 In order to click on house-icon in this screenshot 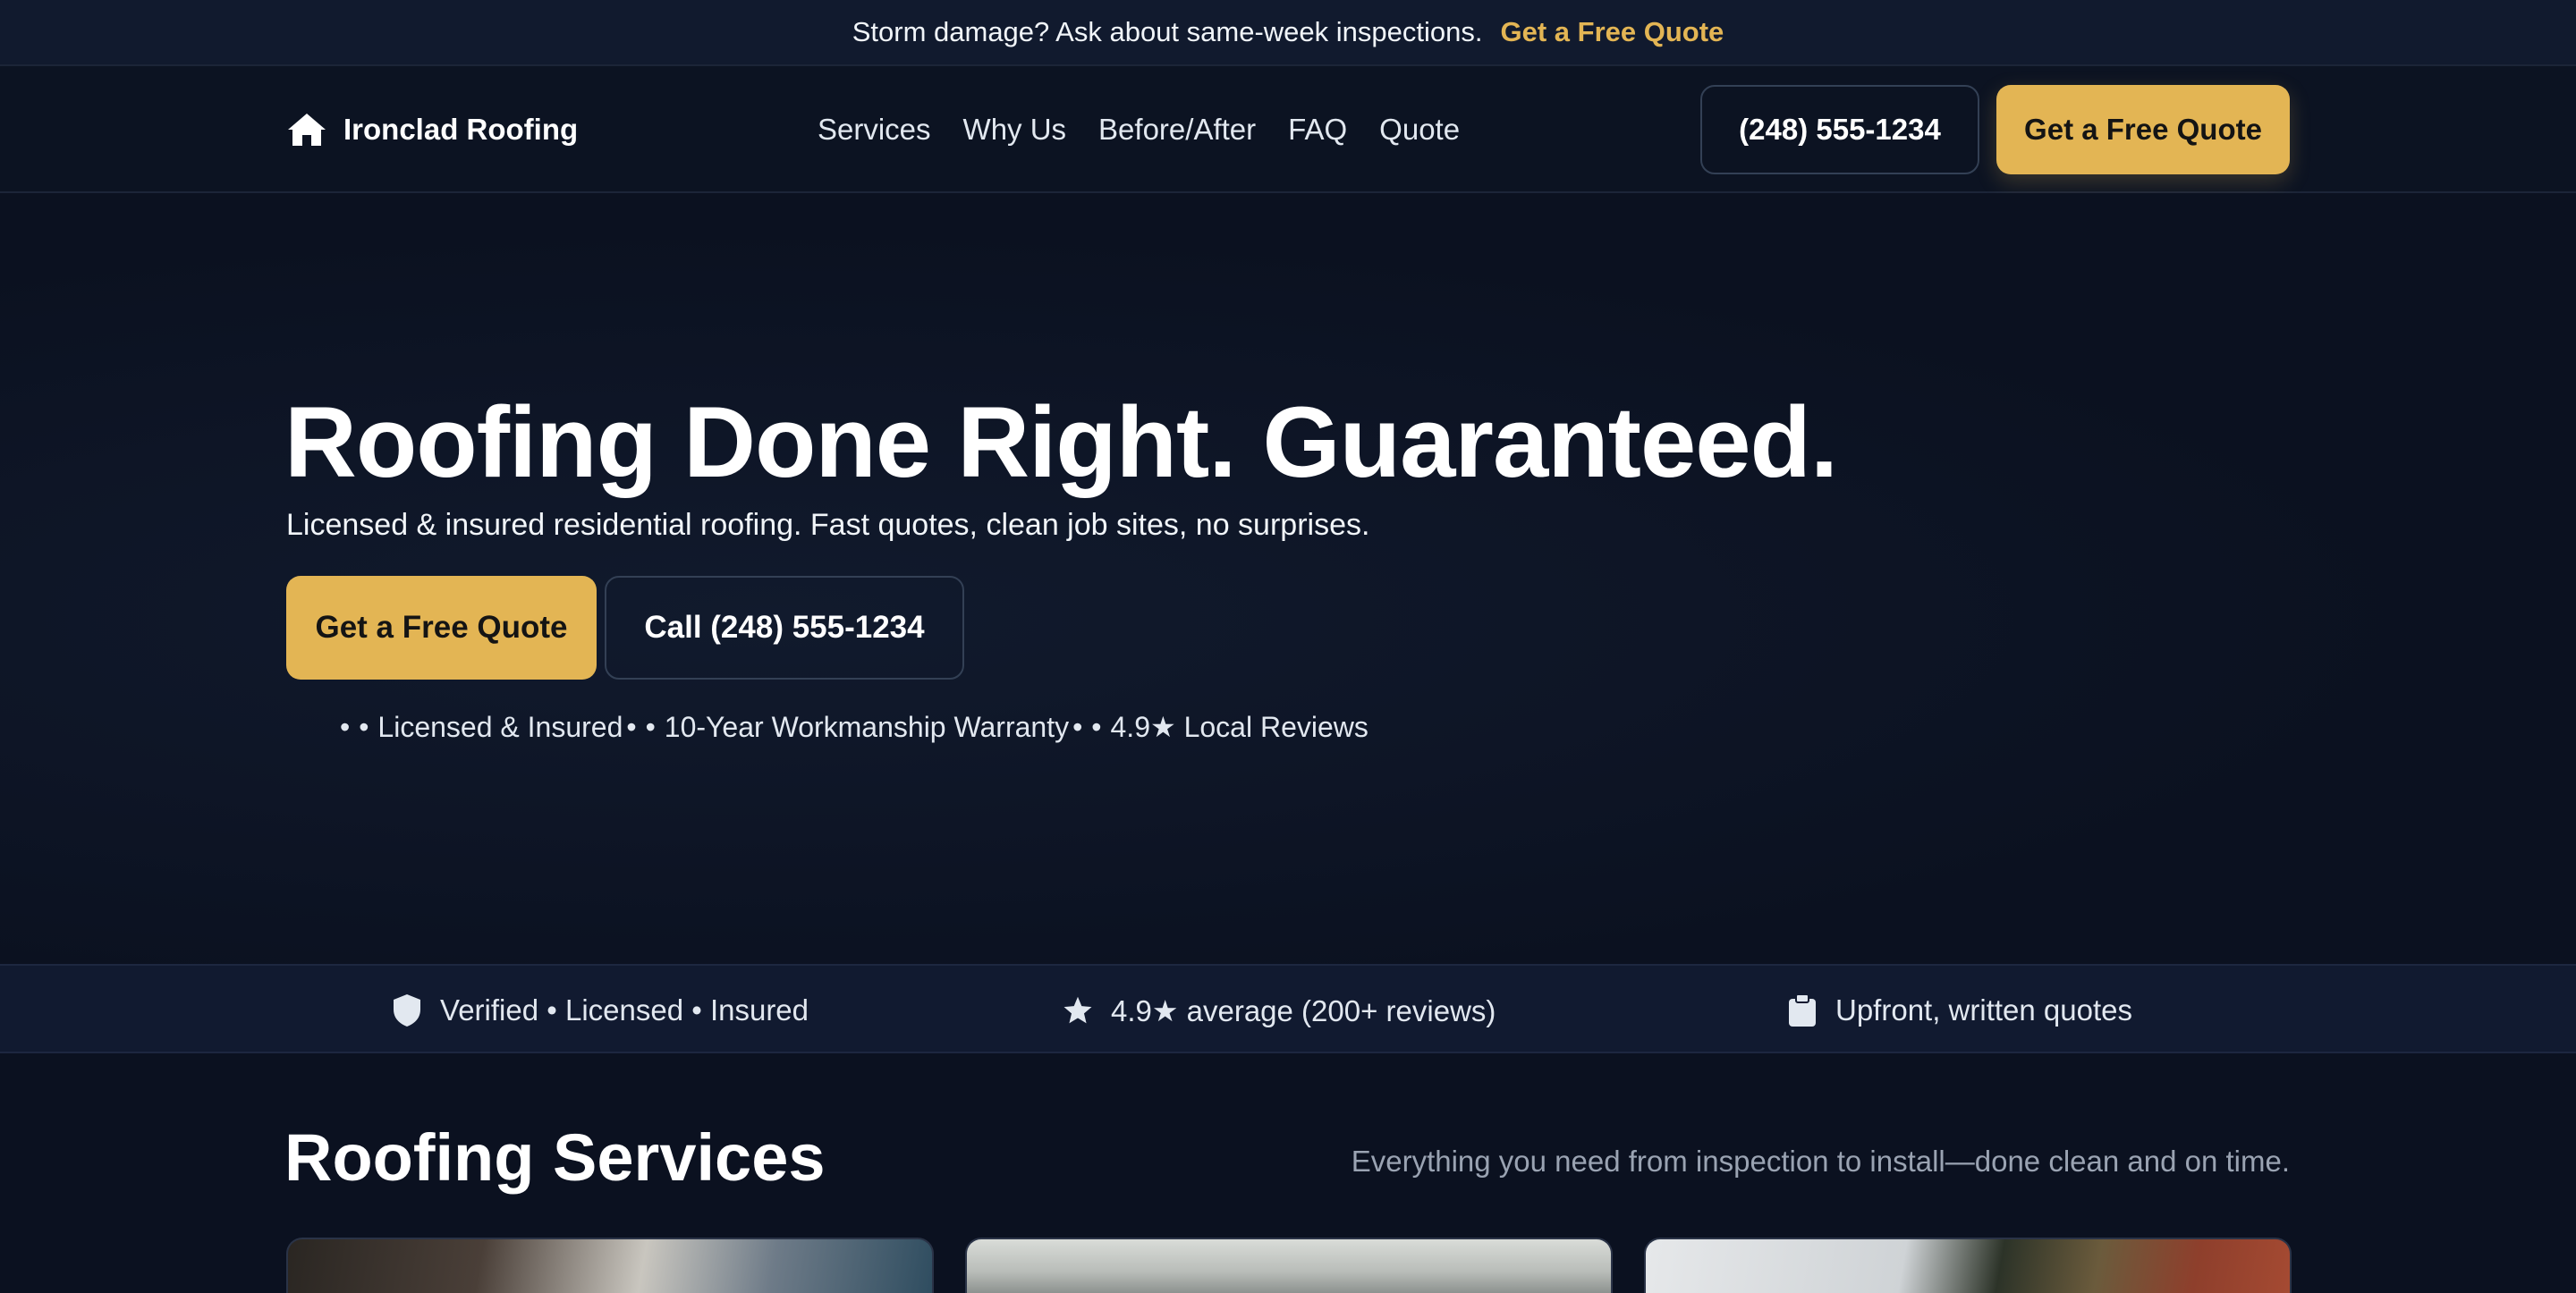, I will do `click(307, 130)`.